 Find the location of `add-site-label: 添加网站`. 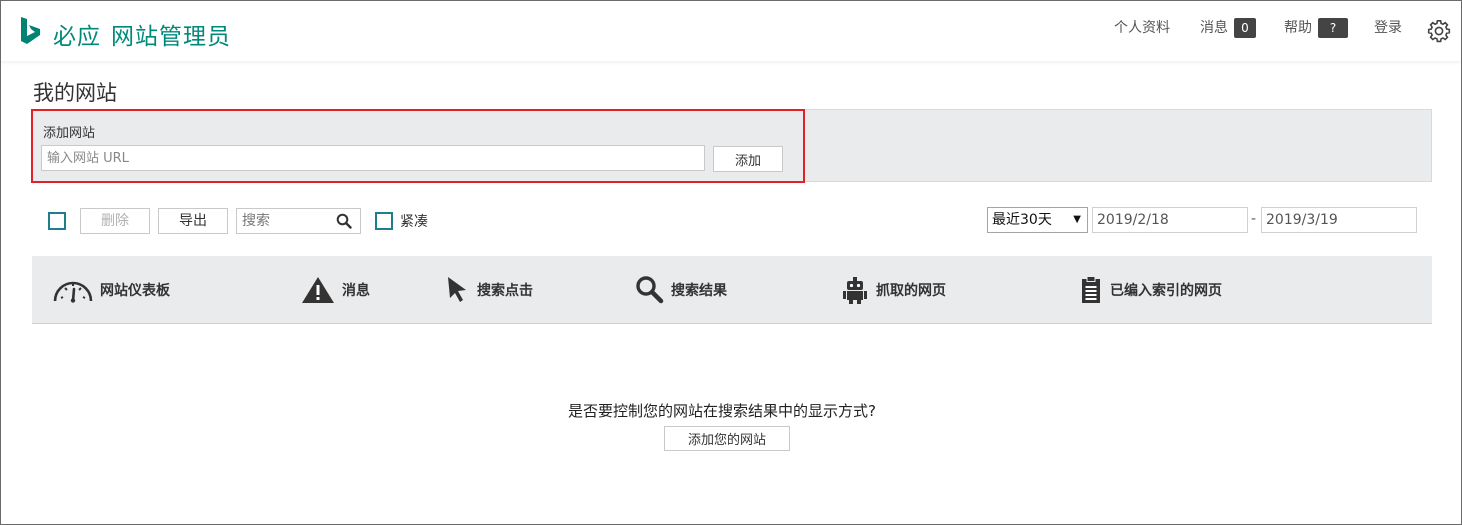

add-site-label: 添加网站 is located at coordinates (69, 133).